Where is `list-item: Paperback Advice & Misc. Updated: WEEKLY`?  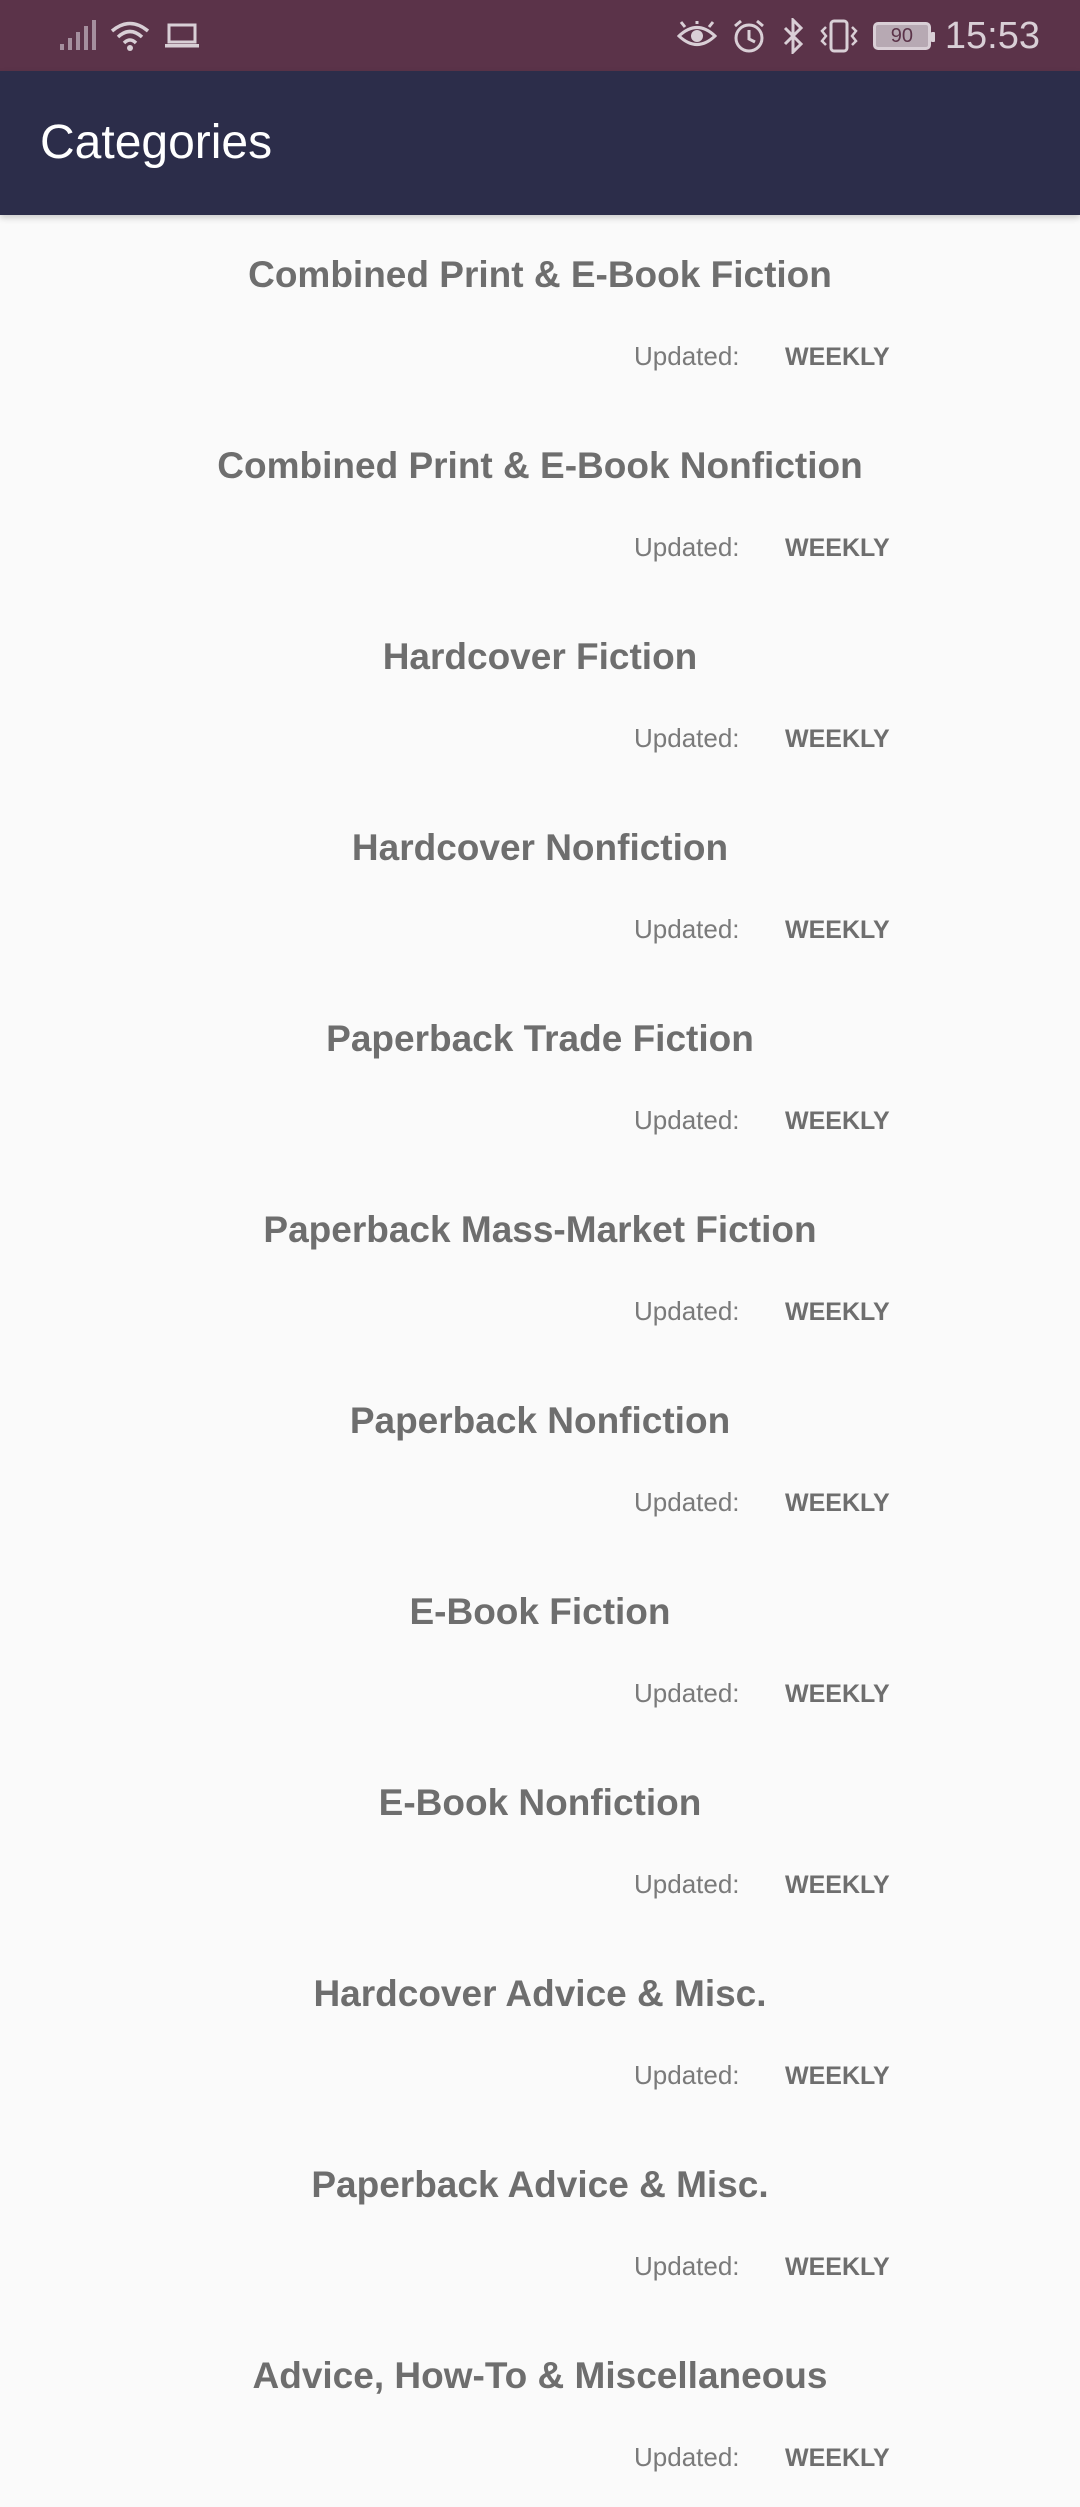
list-item: Paperback Advice & Misc. Updated: WEEKLY is located at coordinates (540, 2220).